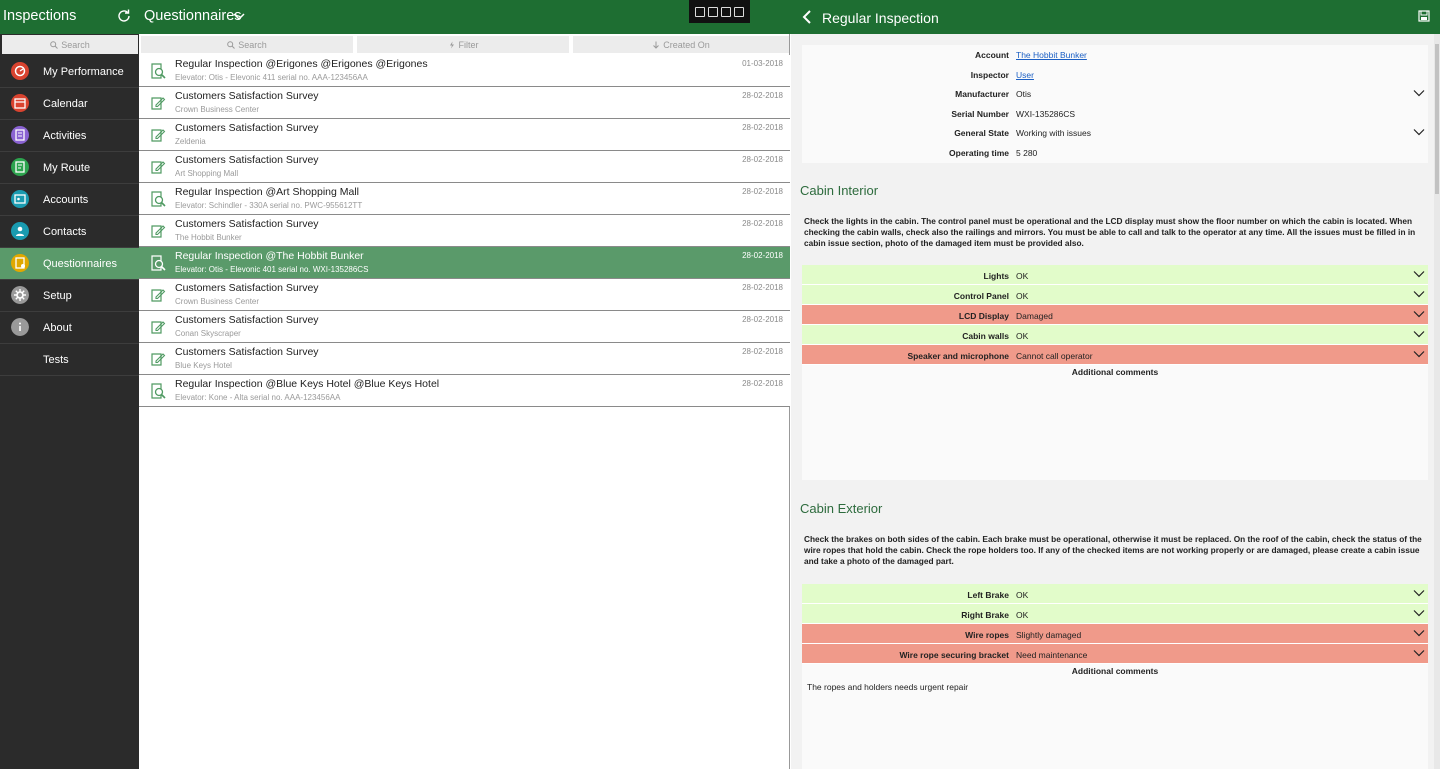 The image size is (1440, 769). I want to click on sidebar-item-tests: Tests, so click(69, 360).